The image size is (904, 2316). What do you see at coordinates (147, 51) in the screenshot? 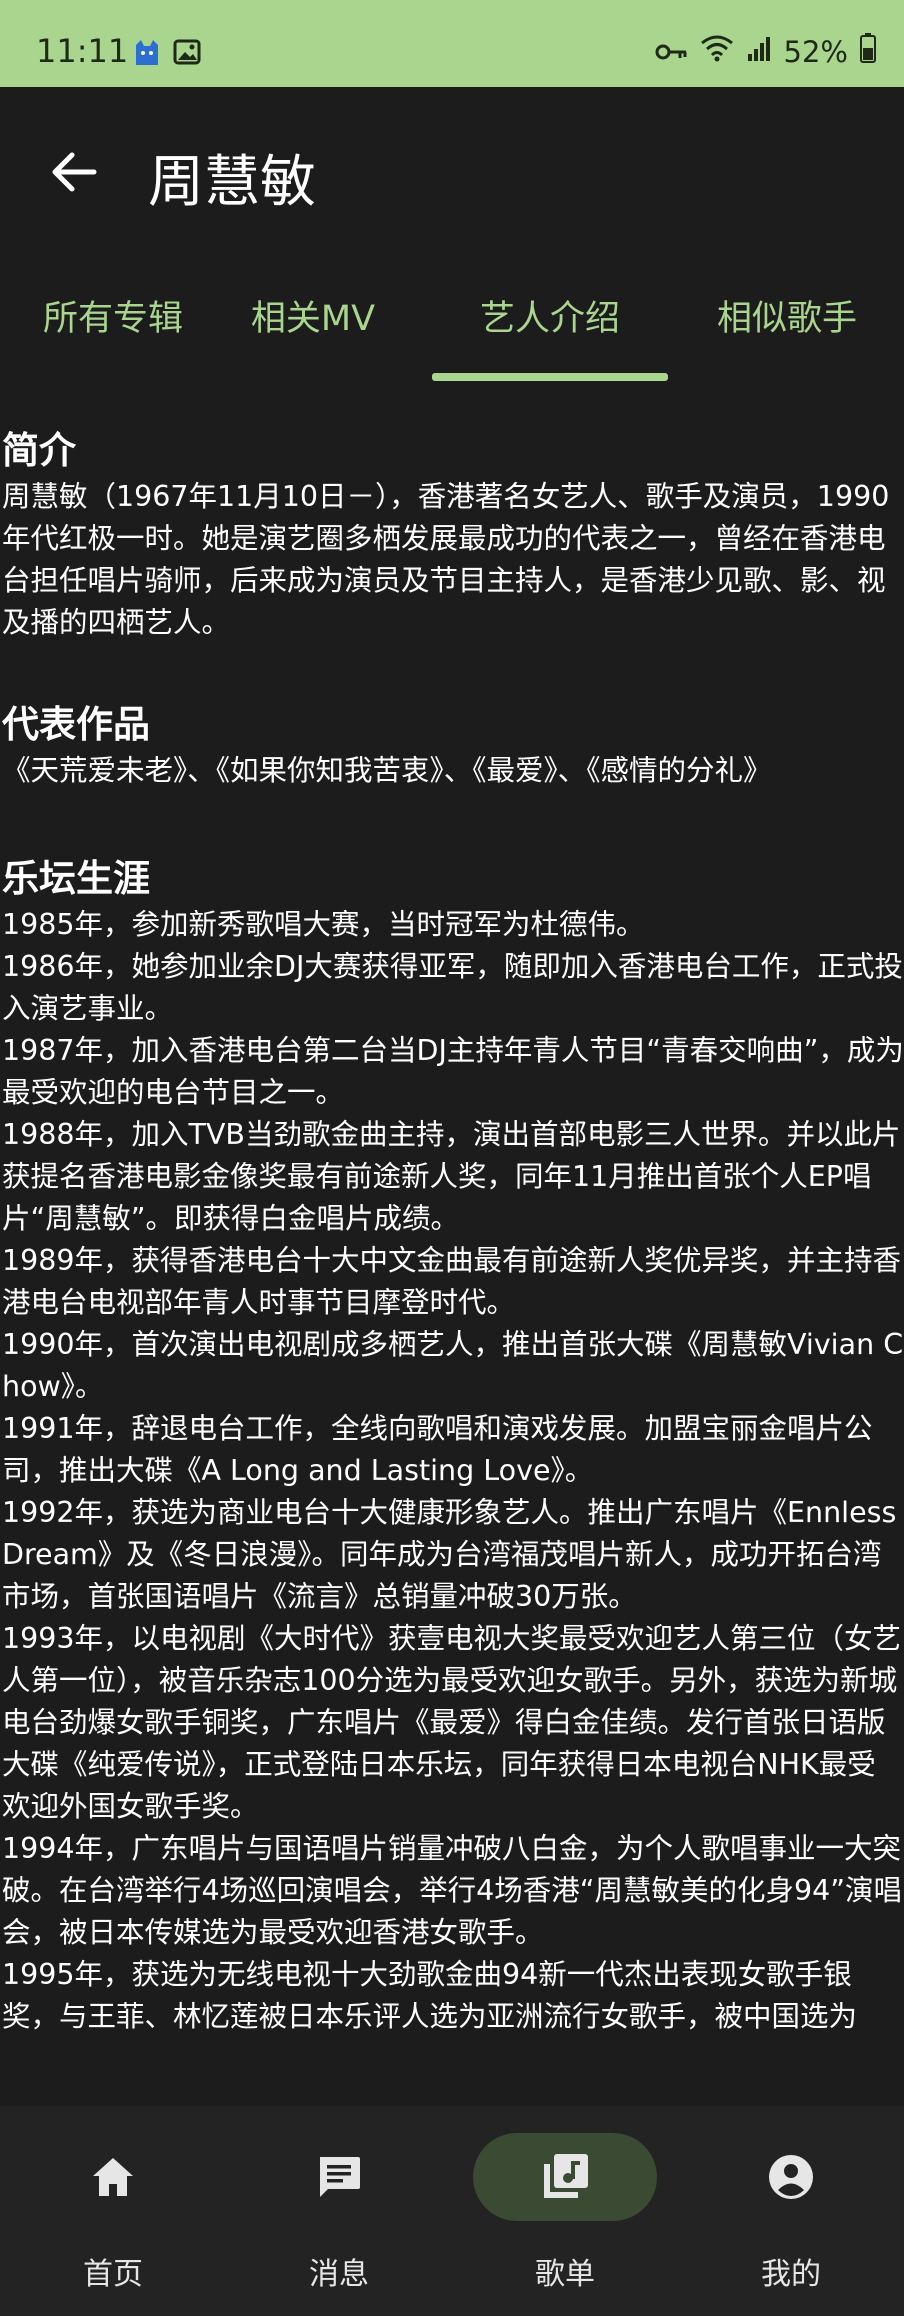
I see `cat-app-icon` at bounding box center [147, 51].